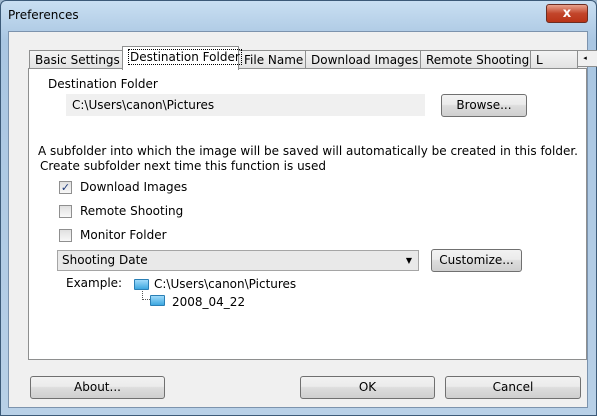 The height and width of the screenshot is (416, 597). I want to click on download-images-label: Download Images, so click(133, 187).